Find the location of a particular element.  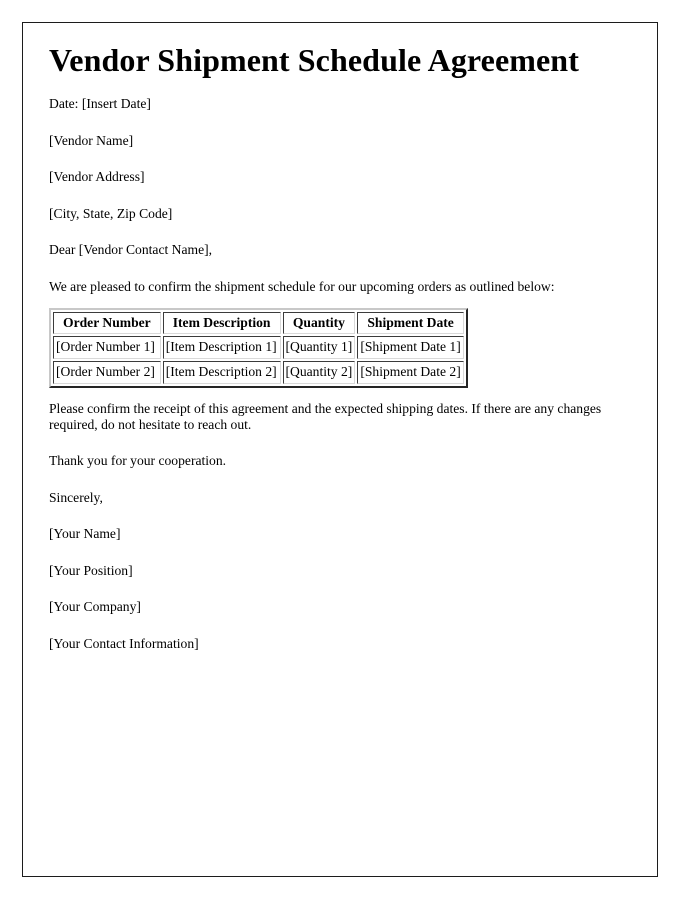

signature-your-position: [Your Position] is located at coordinates (91, 570).